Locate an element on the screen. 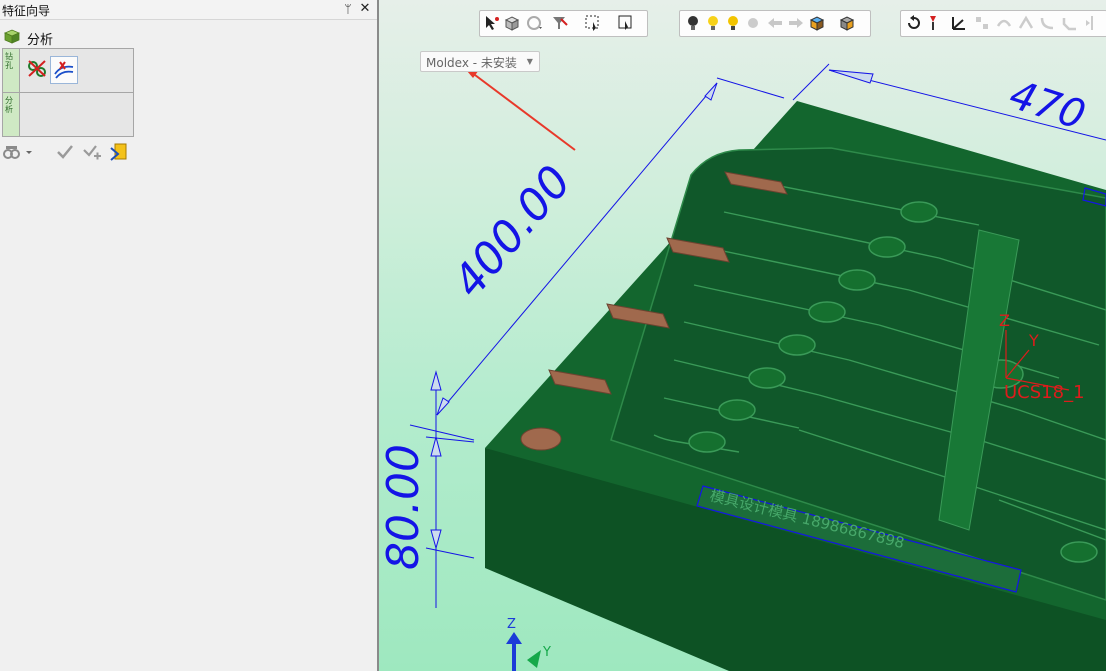 Image resolution: width=1106 pixels, height=671 pixels. dimension-470-text: 470 is located at coordinates (1047, 105).